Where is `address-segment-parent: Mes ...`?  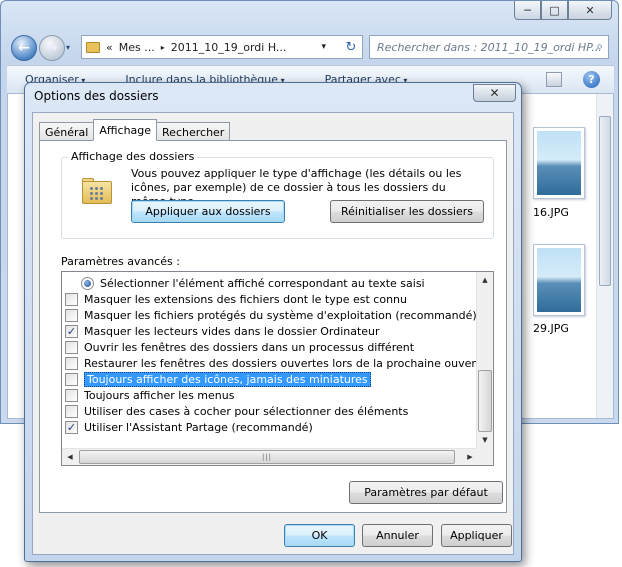
address-segment-parent: Mes ... is located at coordinates (137, 47).